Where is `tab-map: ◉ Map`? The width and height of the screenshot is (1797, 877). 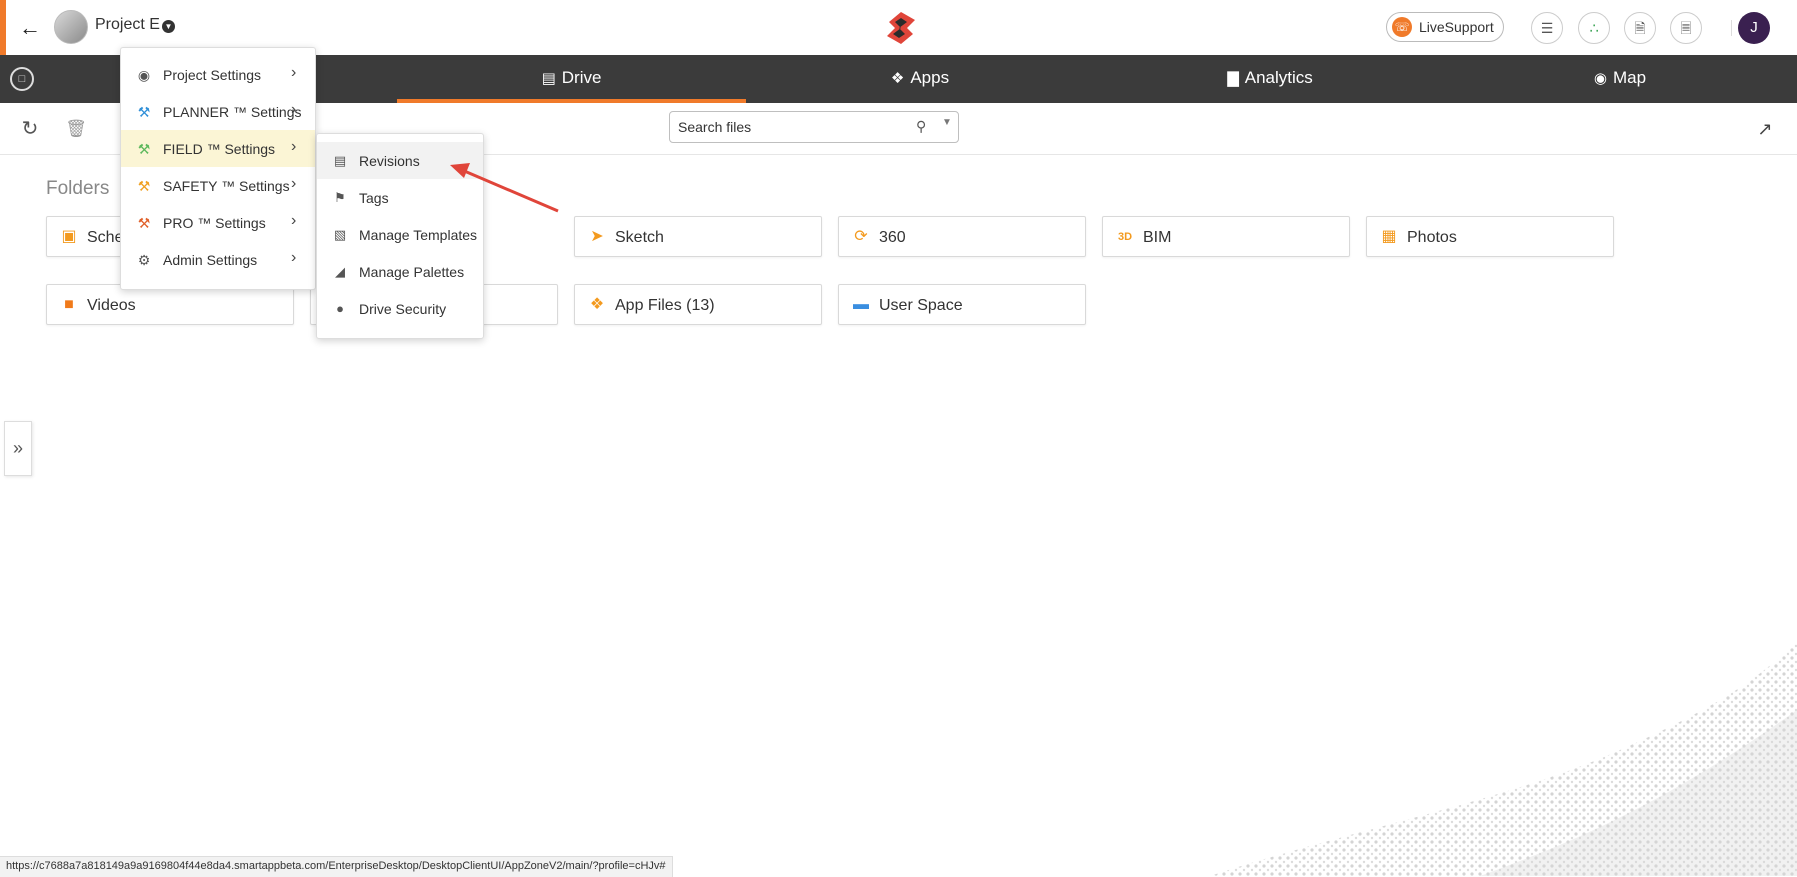
tab-map: ◉ Map is located at coordinates (1620, 79).